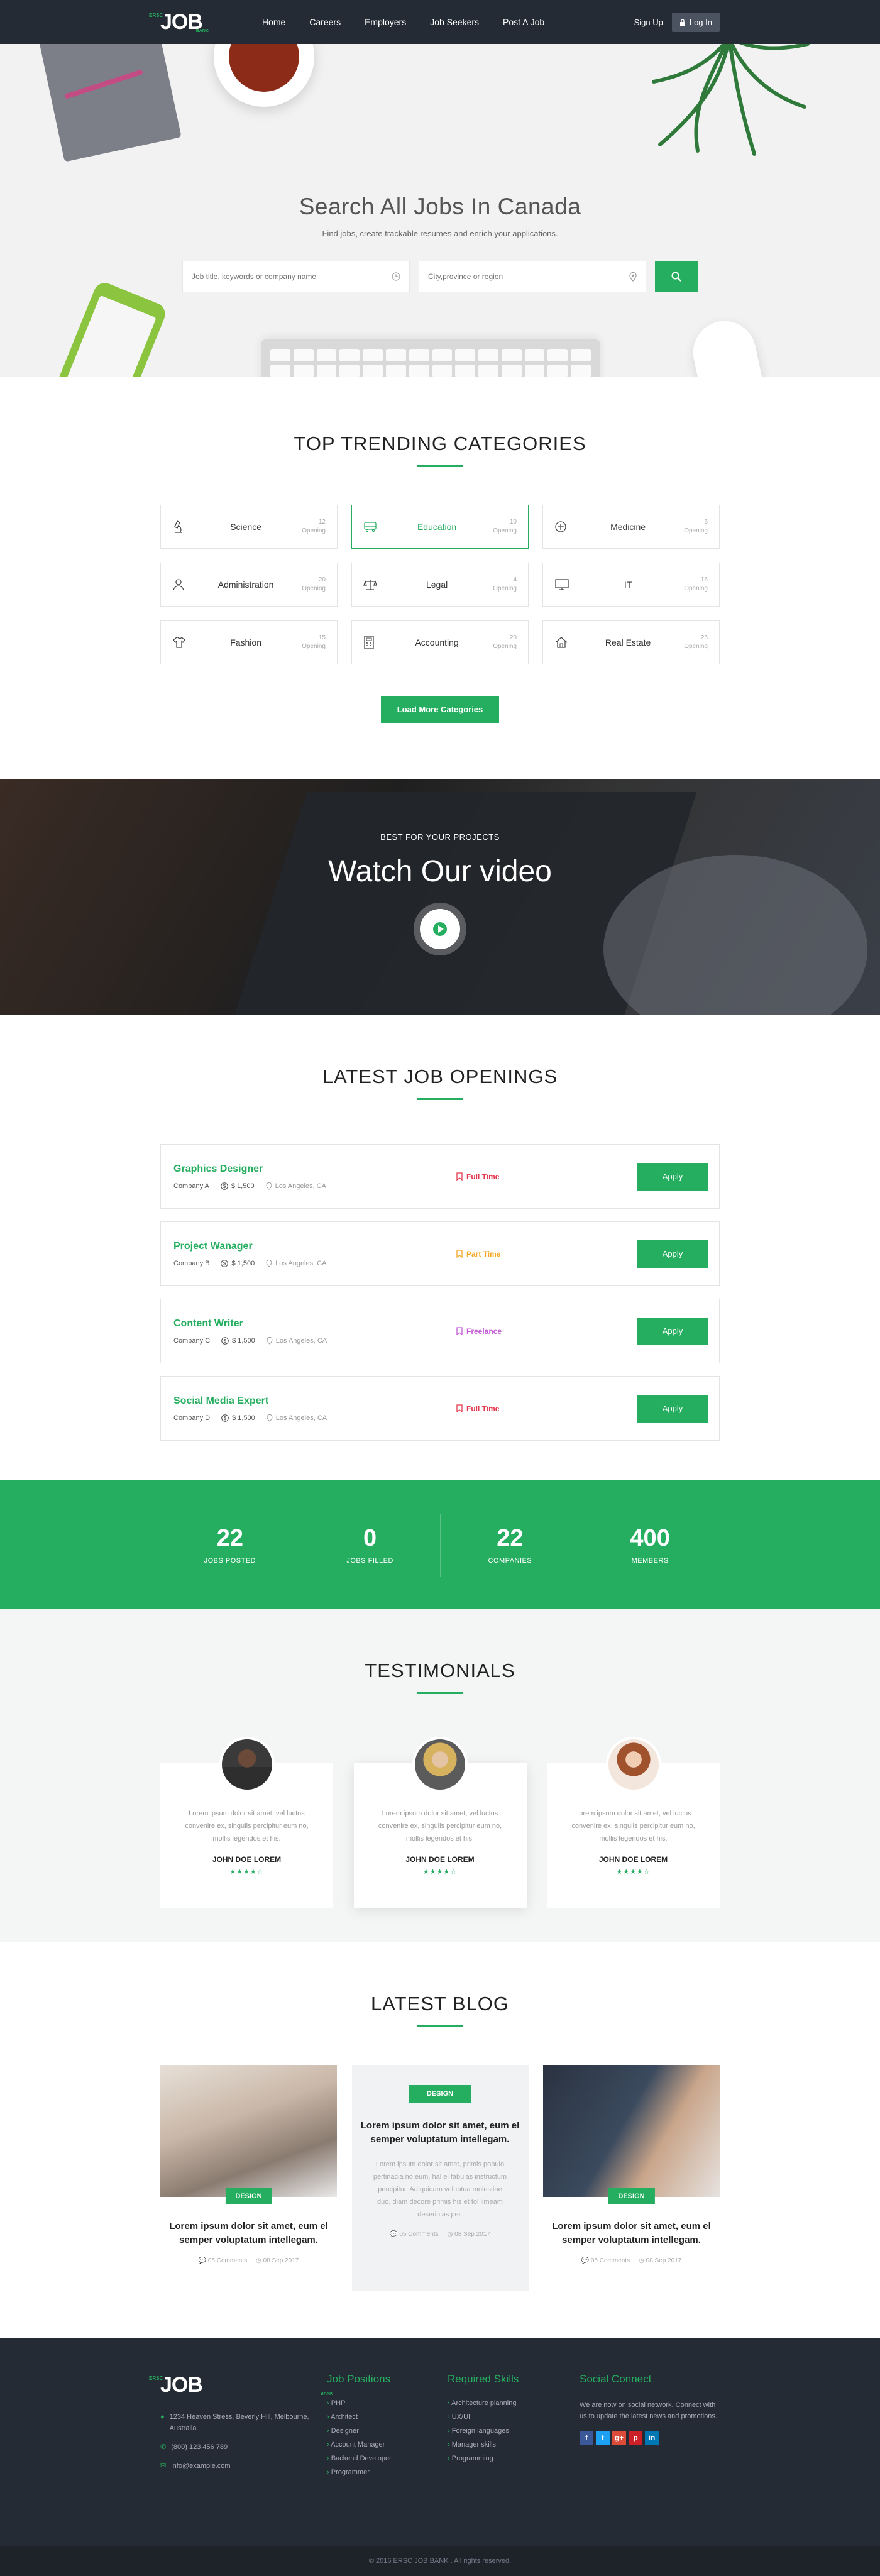 This screenshot has width=880, height=2576. What do you see at coordinates (249, 527) in the screenshot?
I see `category-science: Science 12 Opening` at bounding box center [249, 527].